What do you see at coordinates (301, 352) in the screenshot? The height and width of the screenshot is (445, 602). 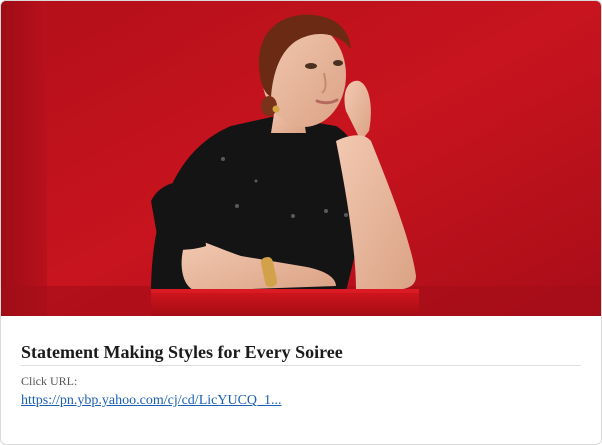 I see `card-title: Statement Making Styles for Every Soiree` at bounding box center [301, 352].